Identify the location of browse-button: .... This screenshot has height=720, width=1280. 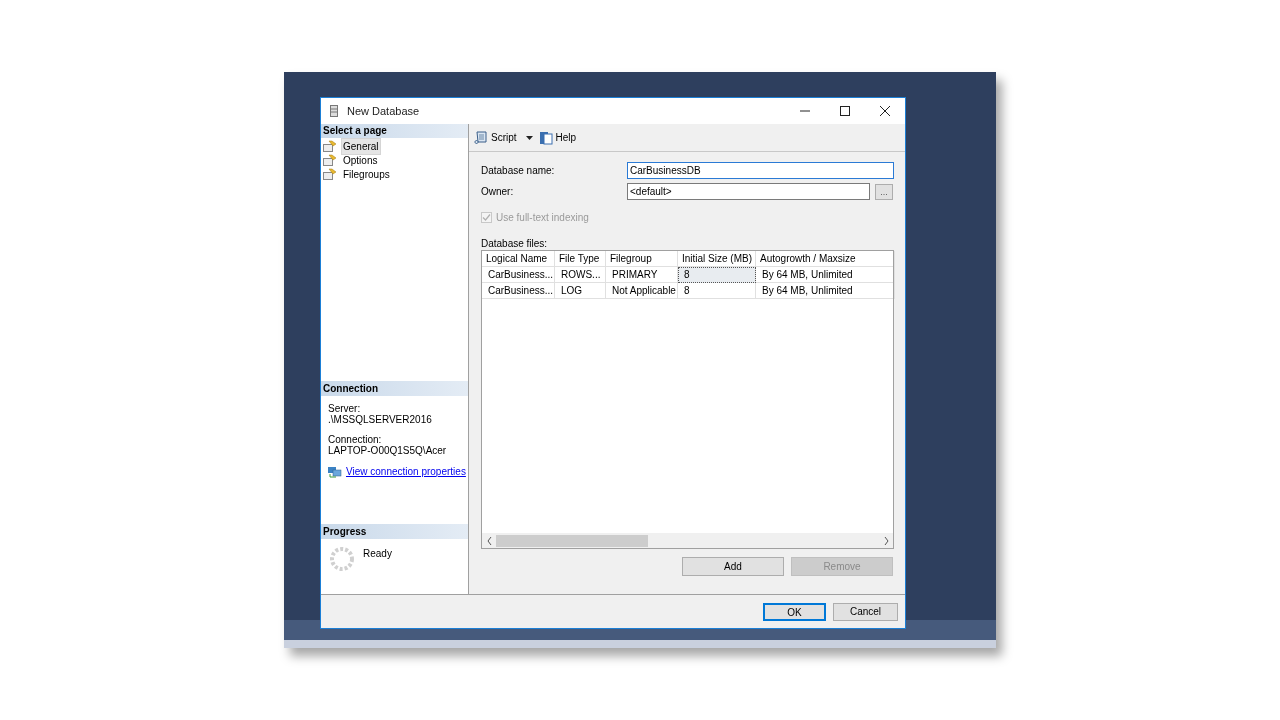
(884, 191).